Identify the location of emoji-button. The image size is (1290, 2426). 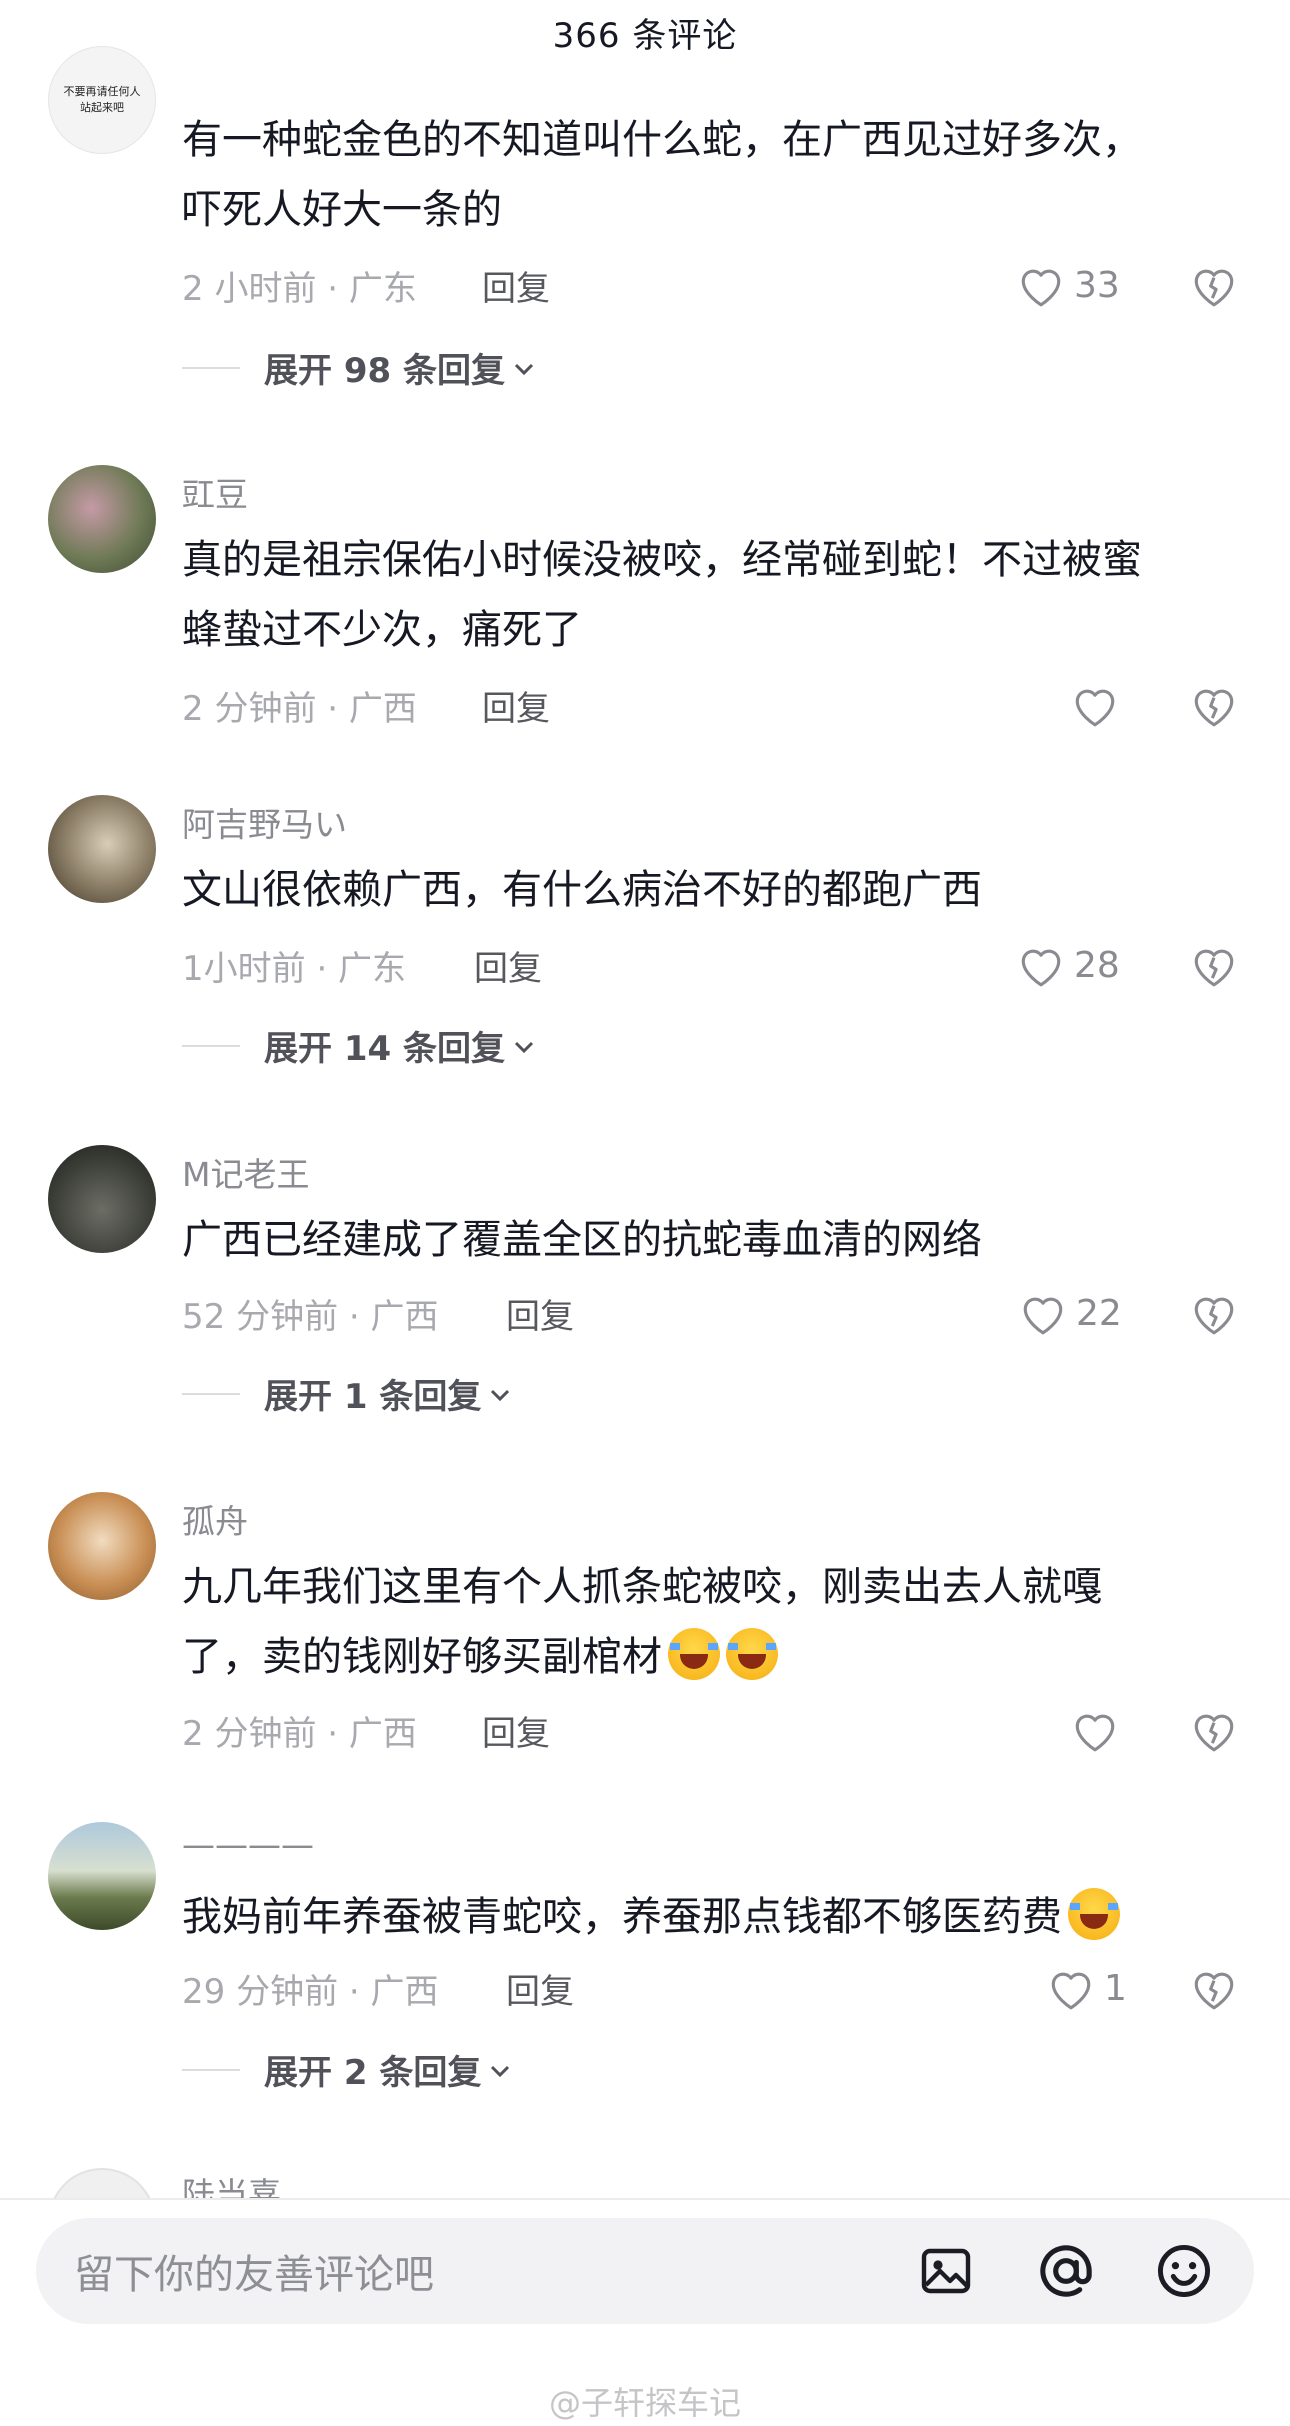
(1184, 2271).